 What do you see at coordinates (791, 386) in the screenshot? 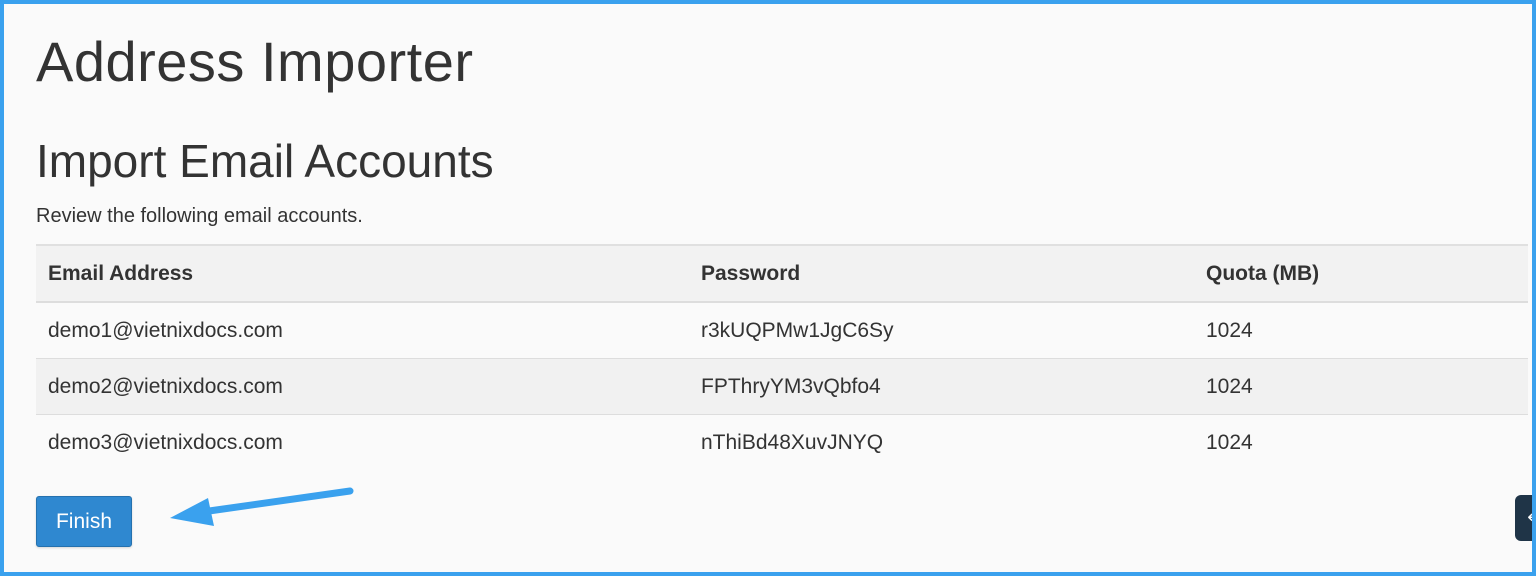
I see `password-cell: FPThryYM3vQbfo4` at bounding box center [791, 386].